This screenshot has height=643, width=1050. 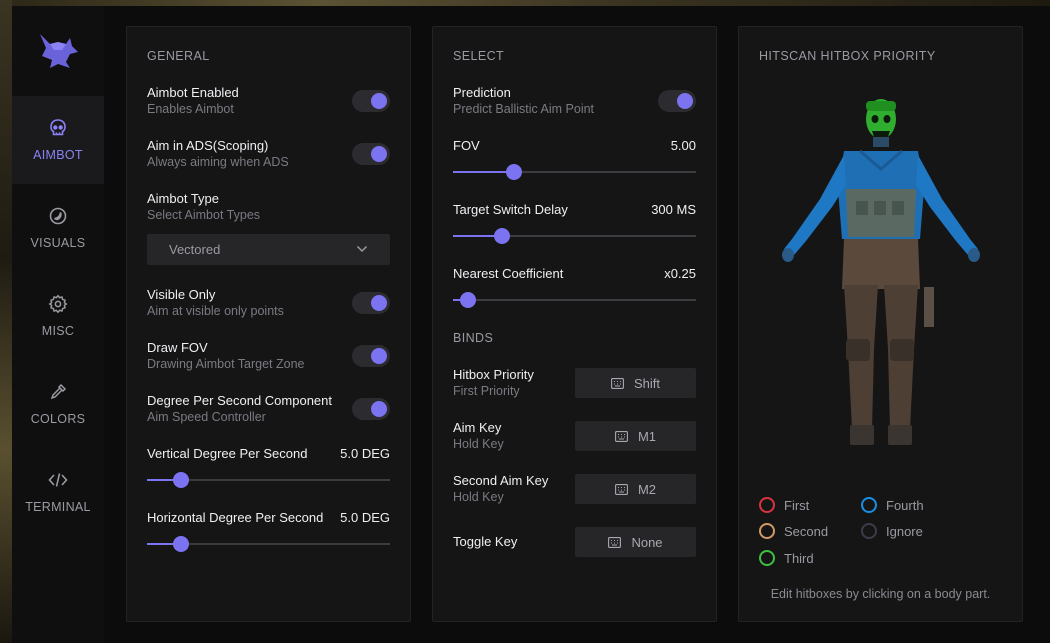 What do you see at coordinates (861, 365) in the screenshot?
I see `hitbox-left-leg` at bounding box center [861, 365].